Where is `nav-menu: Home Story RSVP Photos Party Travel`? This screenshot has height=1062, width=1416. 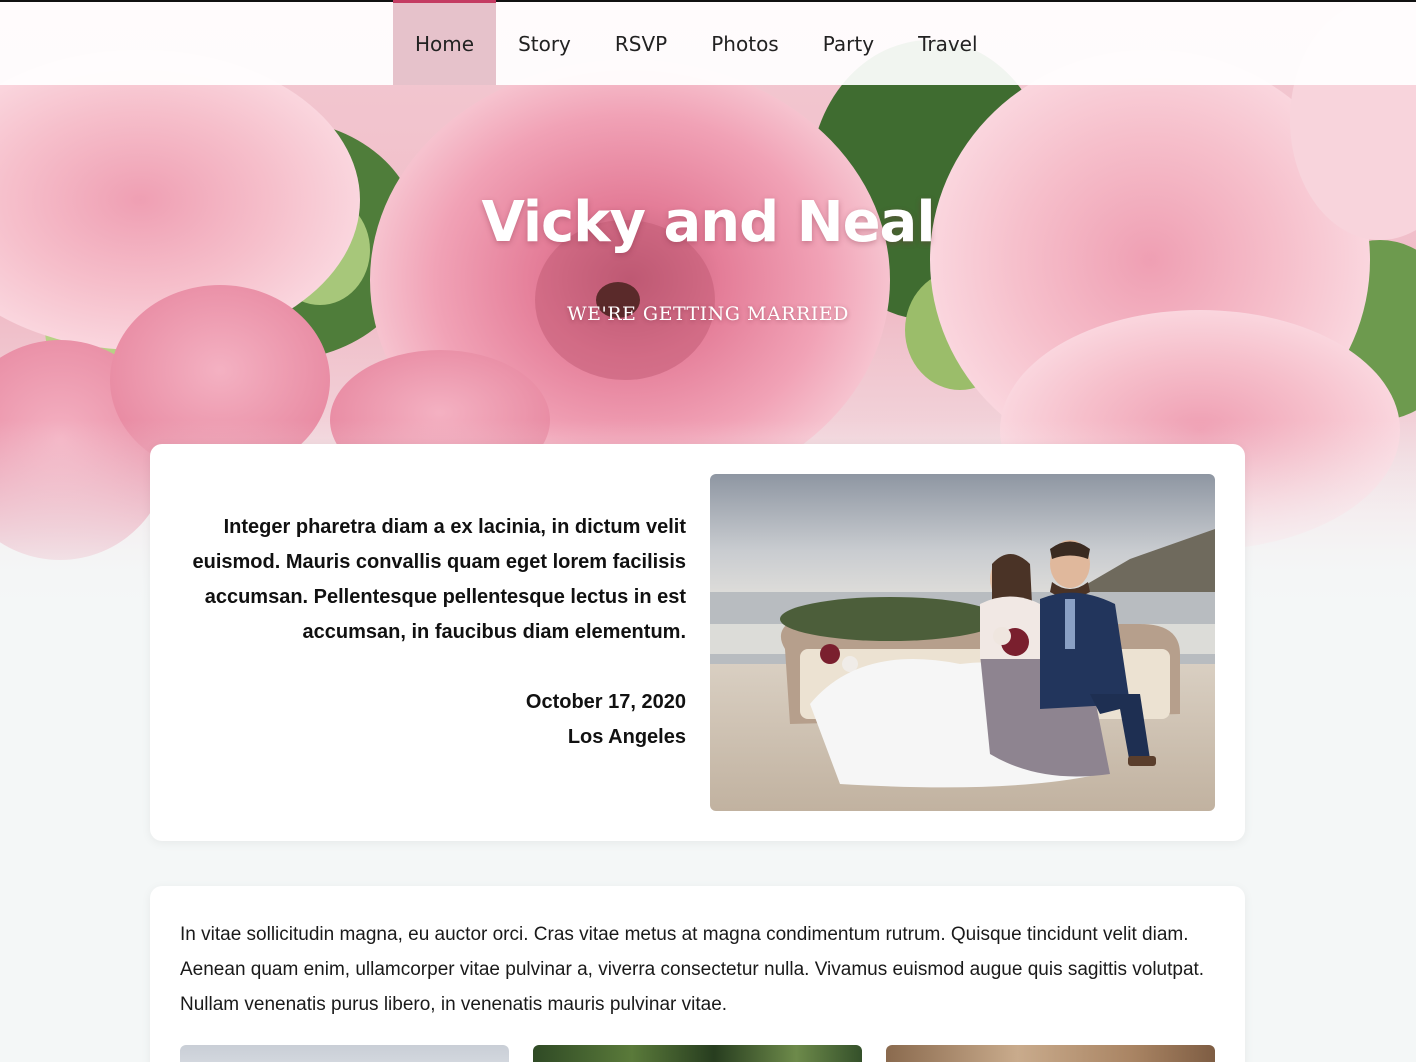
nav-menu: Home Story RSVP Photos Party Travel is located at coordinates (696, 42).